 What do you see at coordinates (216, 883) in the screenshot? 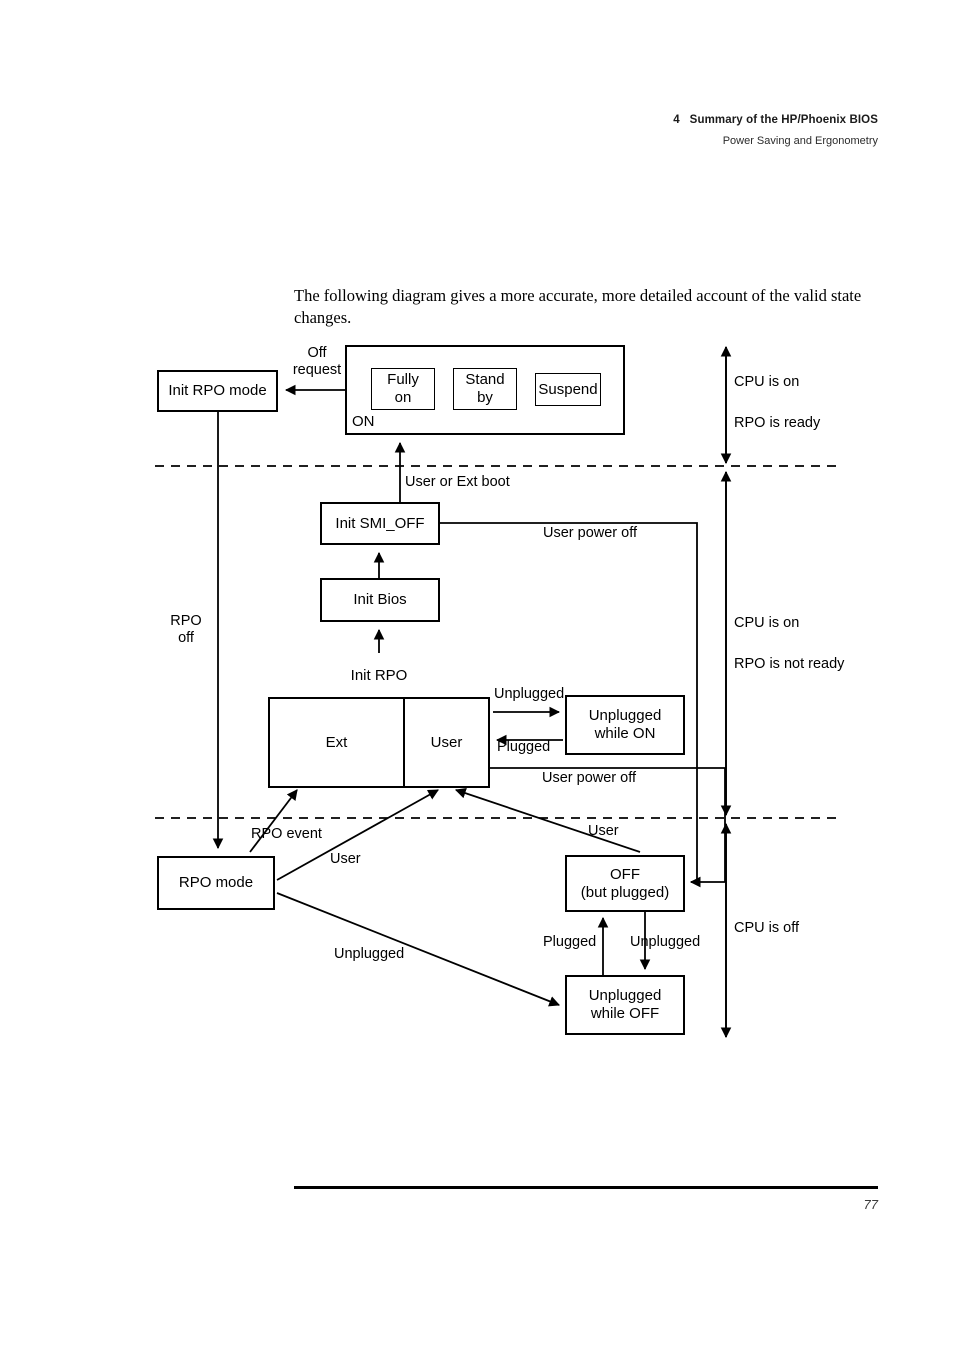
I see `node-rpo-mode: RPO mode` at bounding box center [216, 883].